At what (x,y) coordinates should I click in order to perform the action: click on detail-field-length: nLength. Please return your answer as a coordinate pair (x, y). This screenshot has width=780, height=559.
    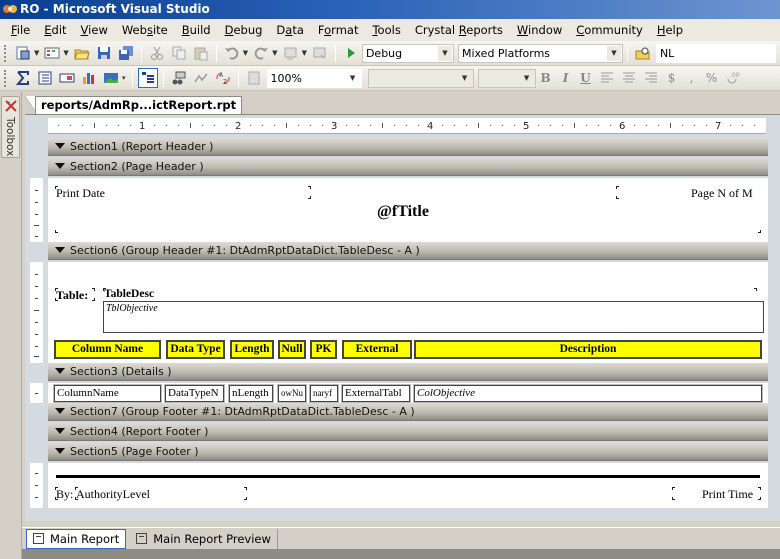
    Looking at the image, I should click on (251, 393).